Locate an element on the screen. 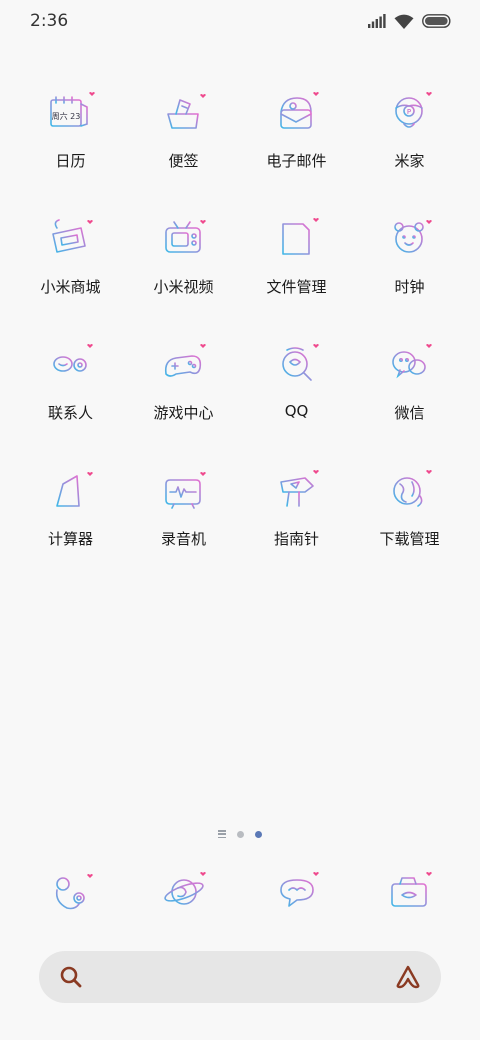 Image resolution: width=480 pixels, height=1040 pixels. app-calculator: 计算器 is located at coordinates (70, 525).